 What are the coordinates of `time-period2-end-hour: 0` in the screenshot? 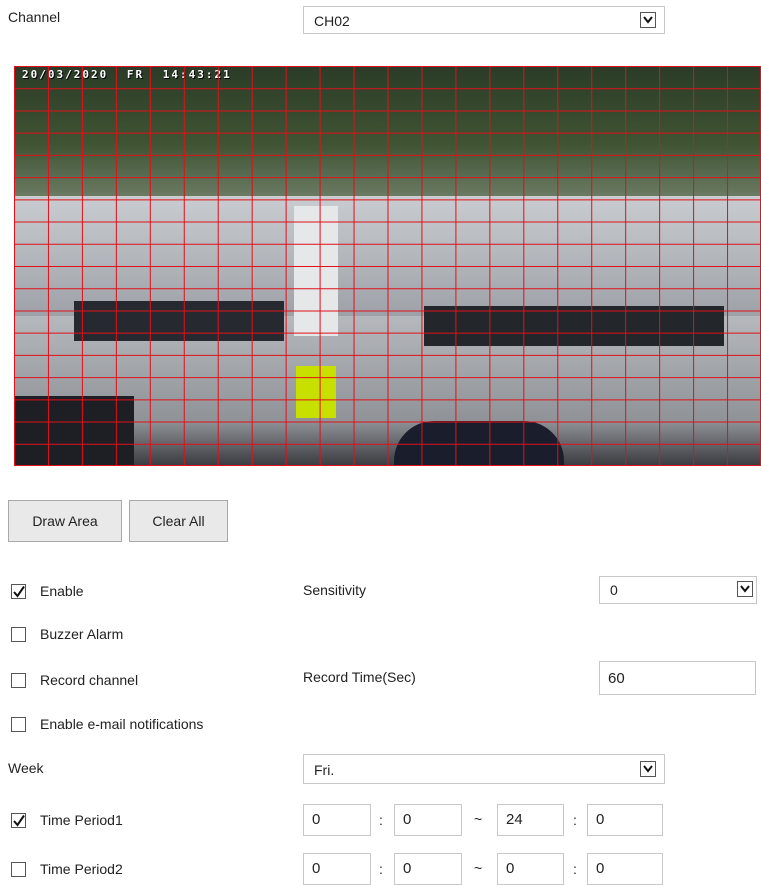 It's located at (530, 869).